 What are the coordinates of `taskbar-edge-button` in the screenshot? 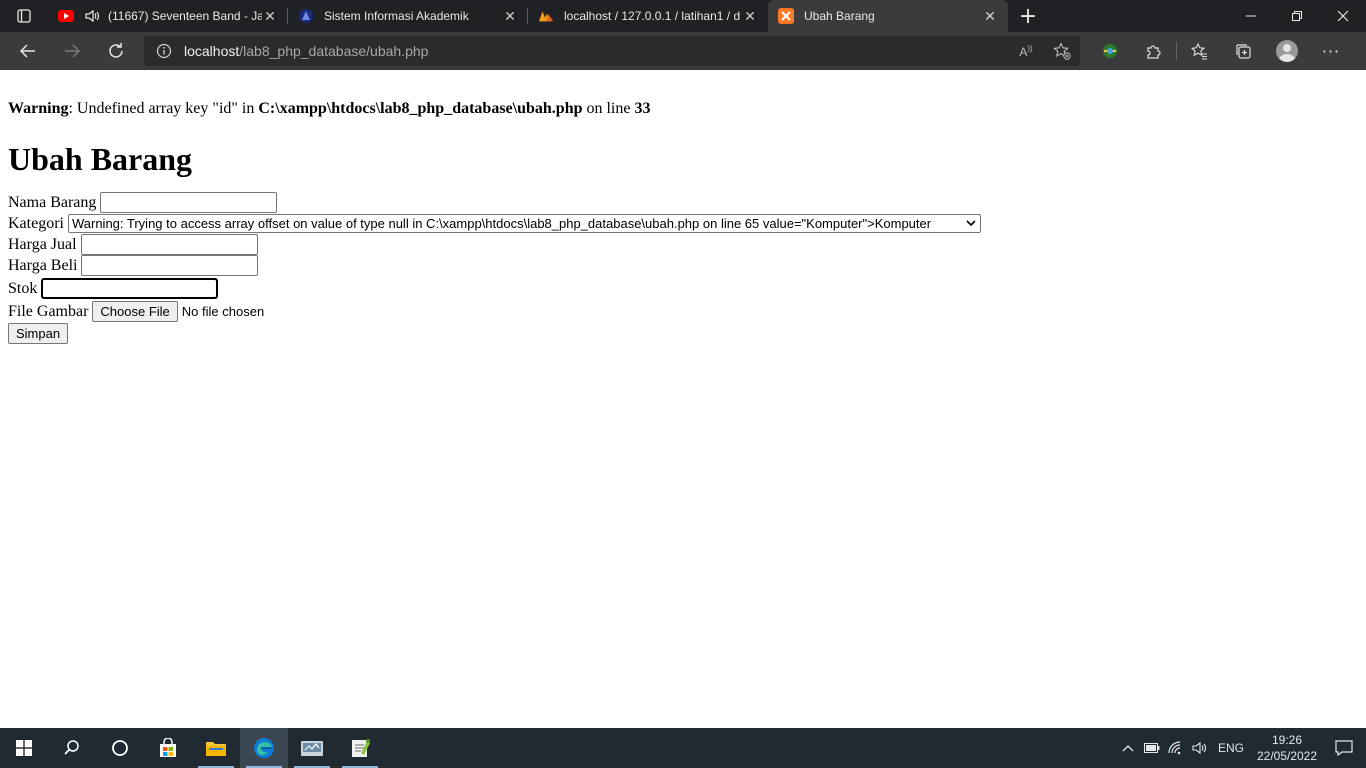 It's located at (264, 748).